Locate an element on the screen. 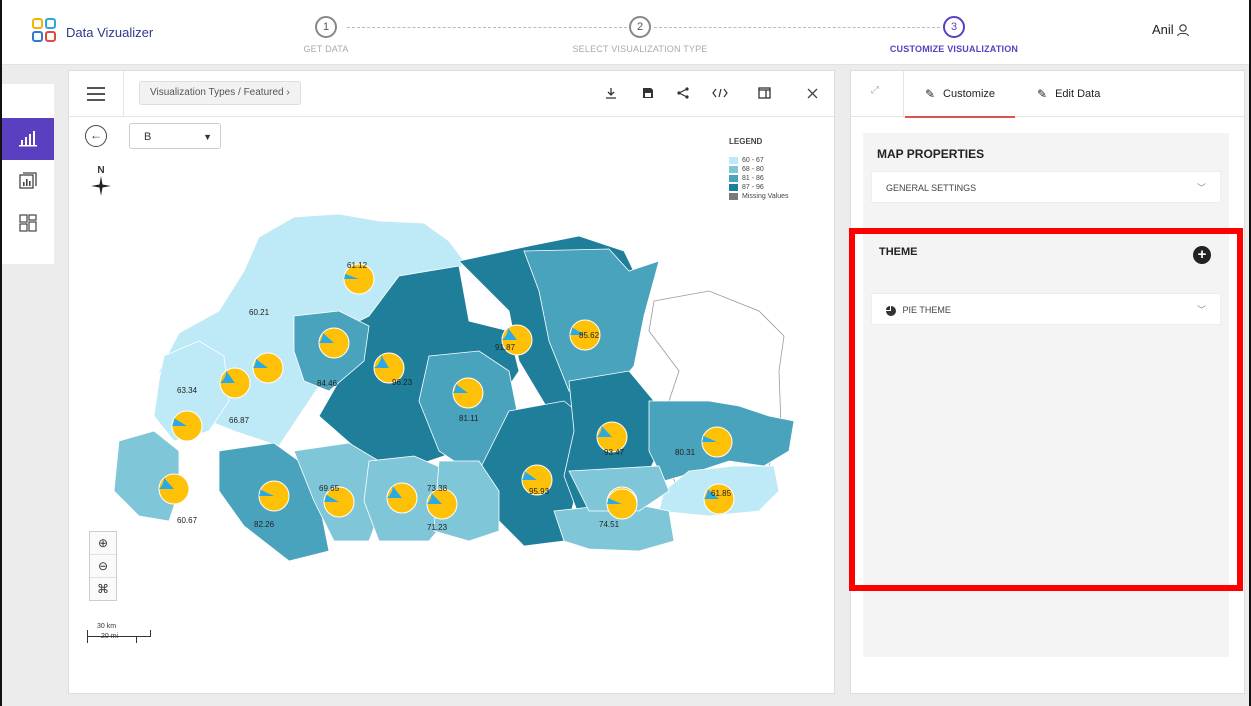  legend-item: 68 - 80 is located at coordinates (759, 169).